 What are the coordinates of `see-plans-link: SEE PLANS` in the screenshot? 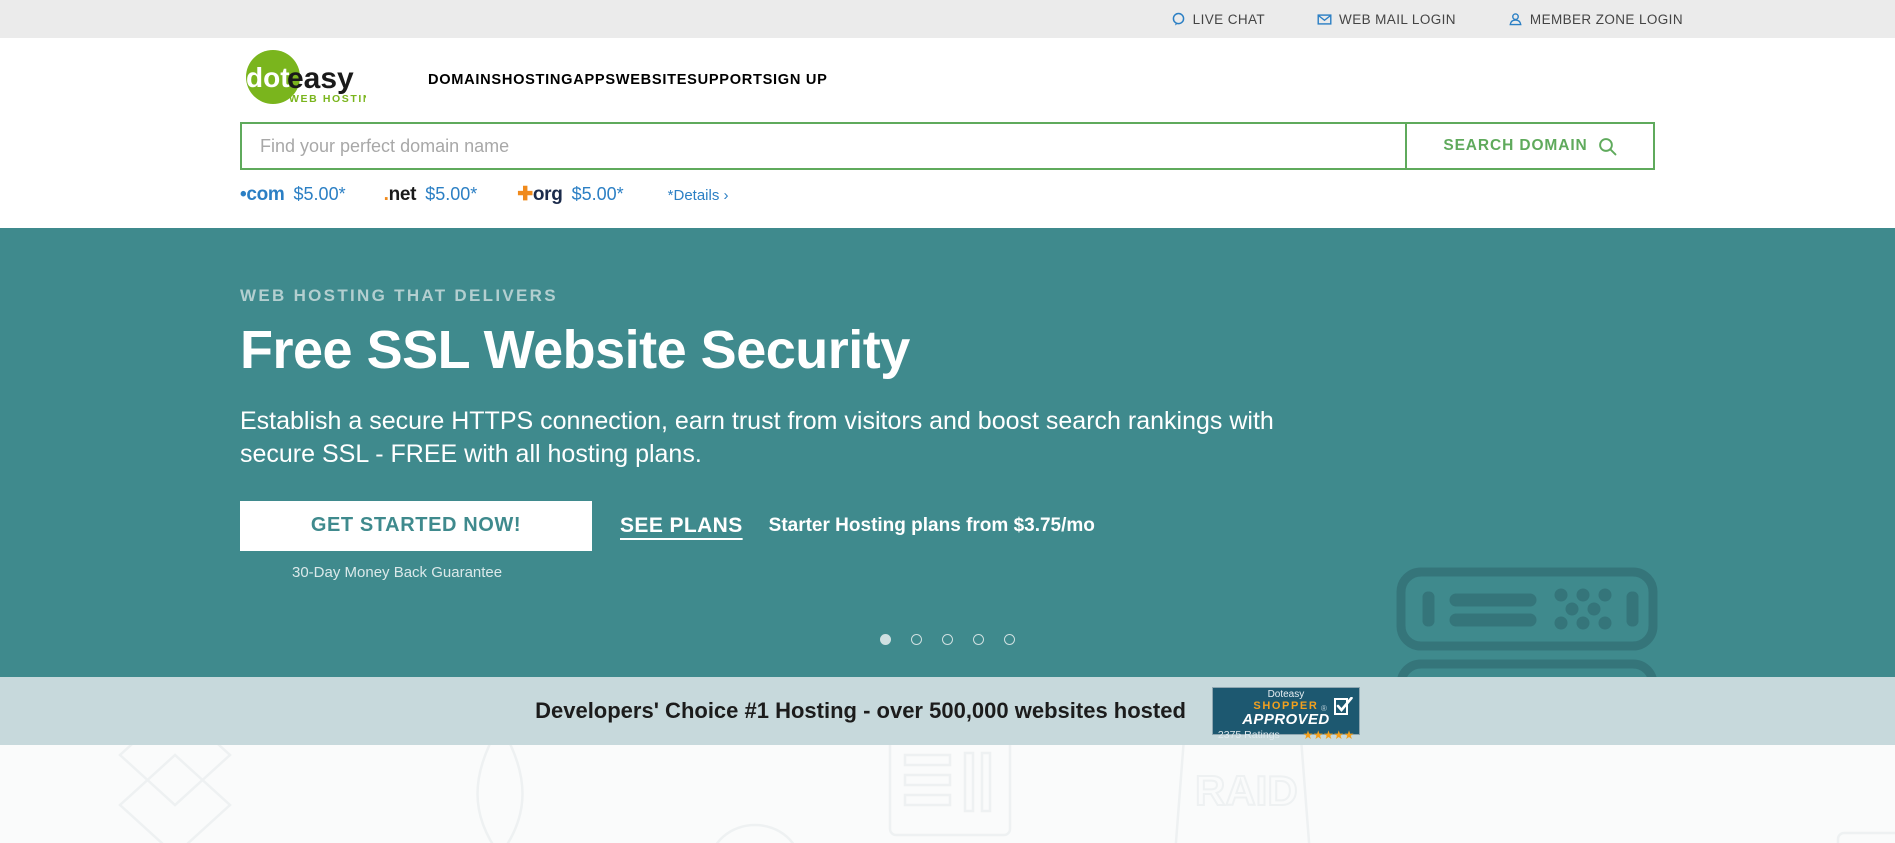 It's located at (681, 526).